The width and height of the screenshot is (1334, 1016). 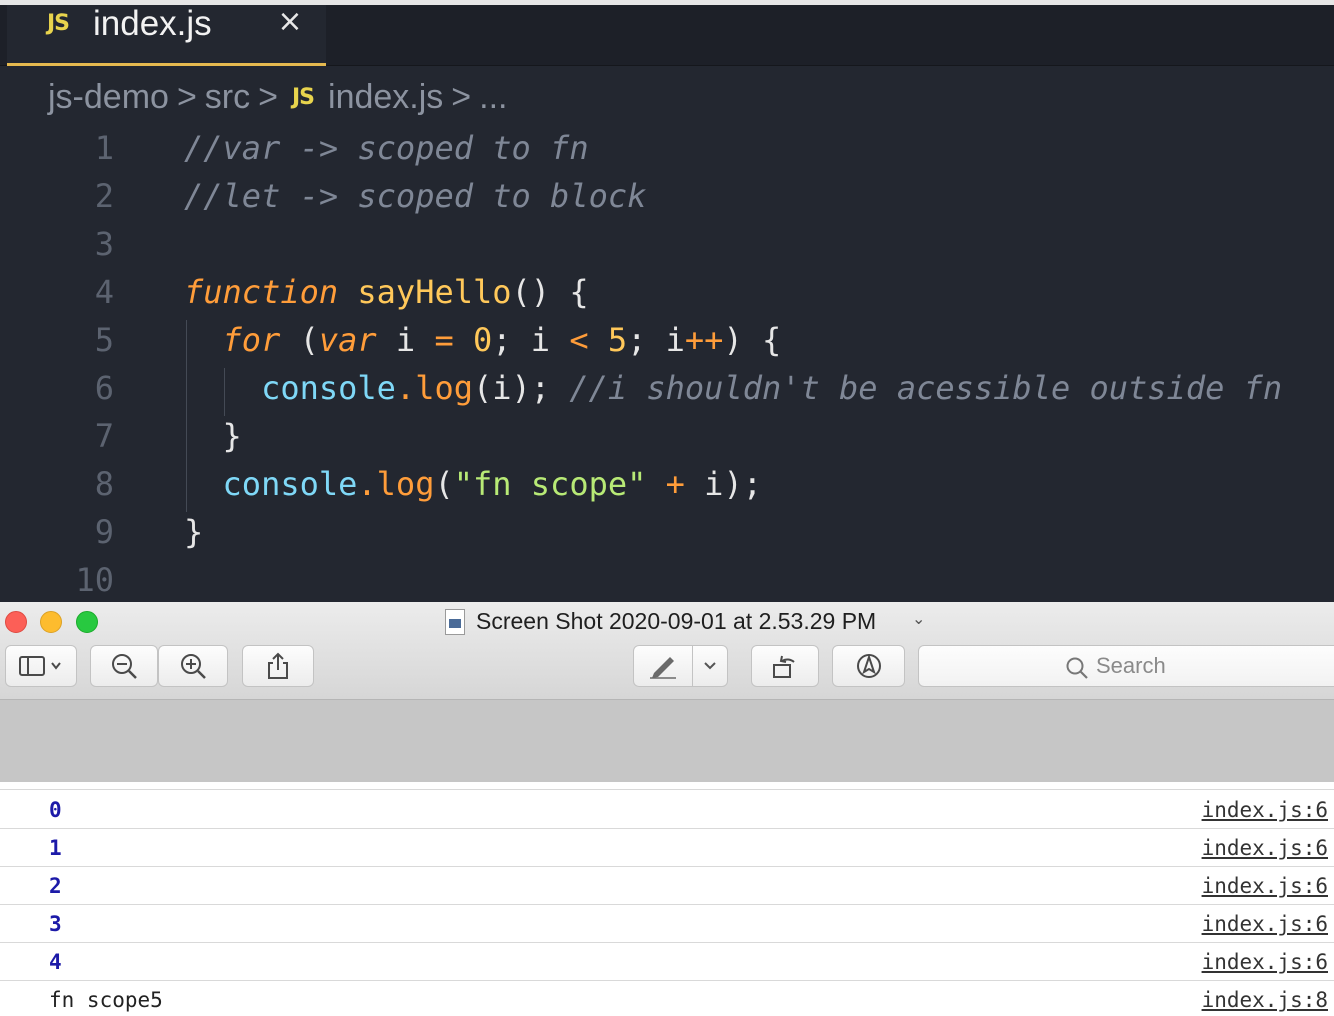 I want to click on console-value: 2, so click(x=55, y=886).